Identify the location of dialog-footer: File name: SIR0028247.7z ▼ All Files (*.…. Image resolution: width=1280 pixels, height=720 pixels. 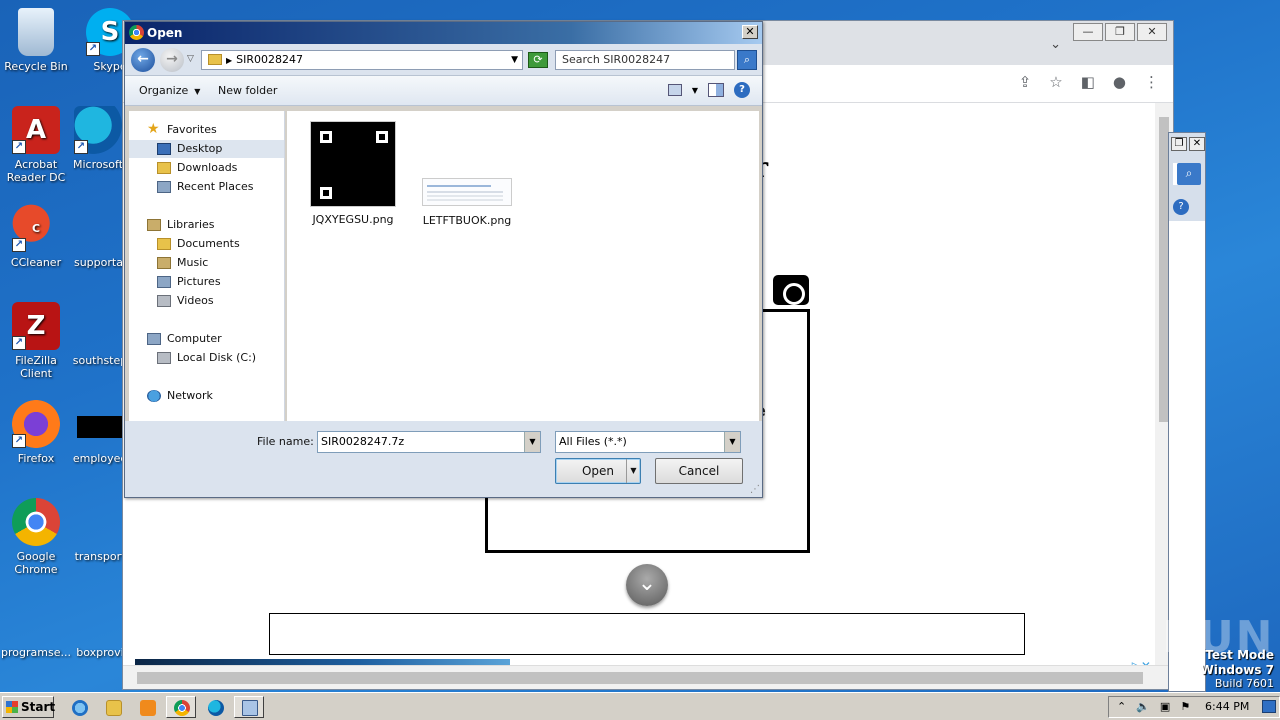
(443, 459).